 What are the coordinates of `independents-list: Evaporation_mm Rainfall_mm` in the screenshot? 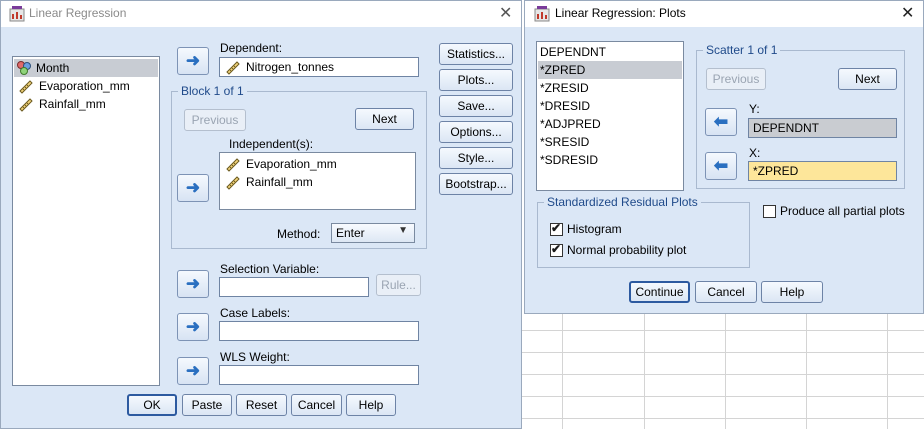 It's located at (317, 181).